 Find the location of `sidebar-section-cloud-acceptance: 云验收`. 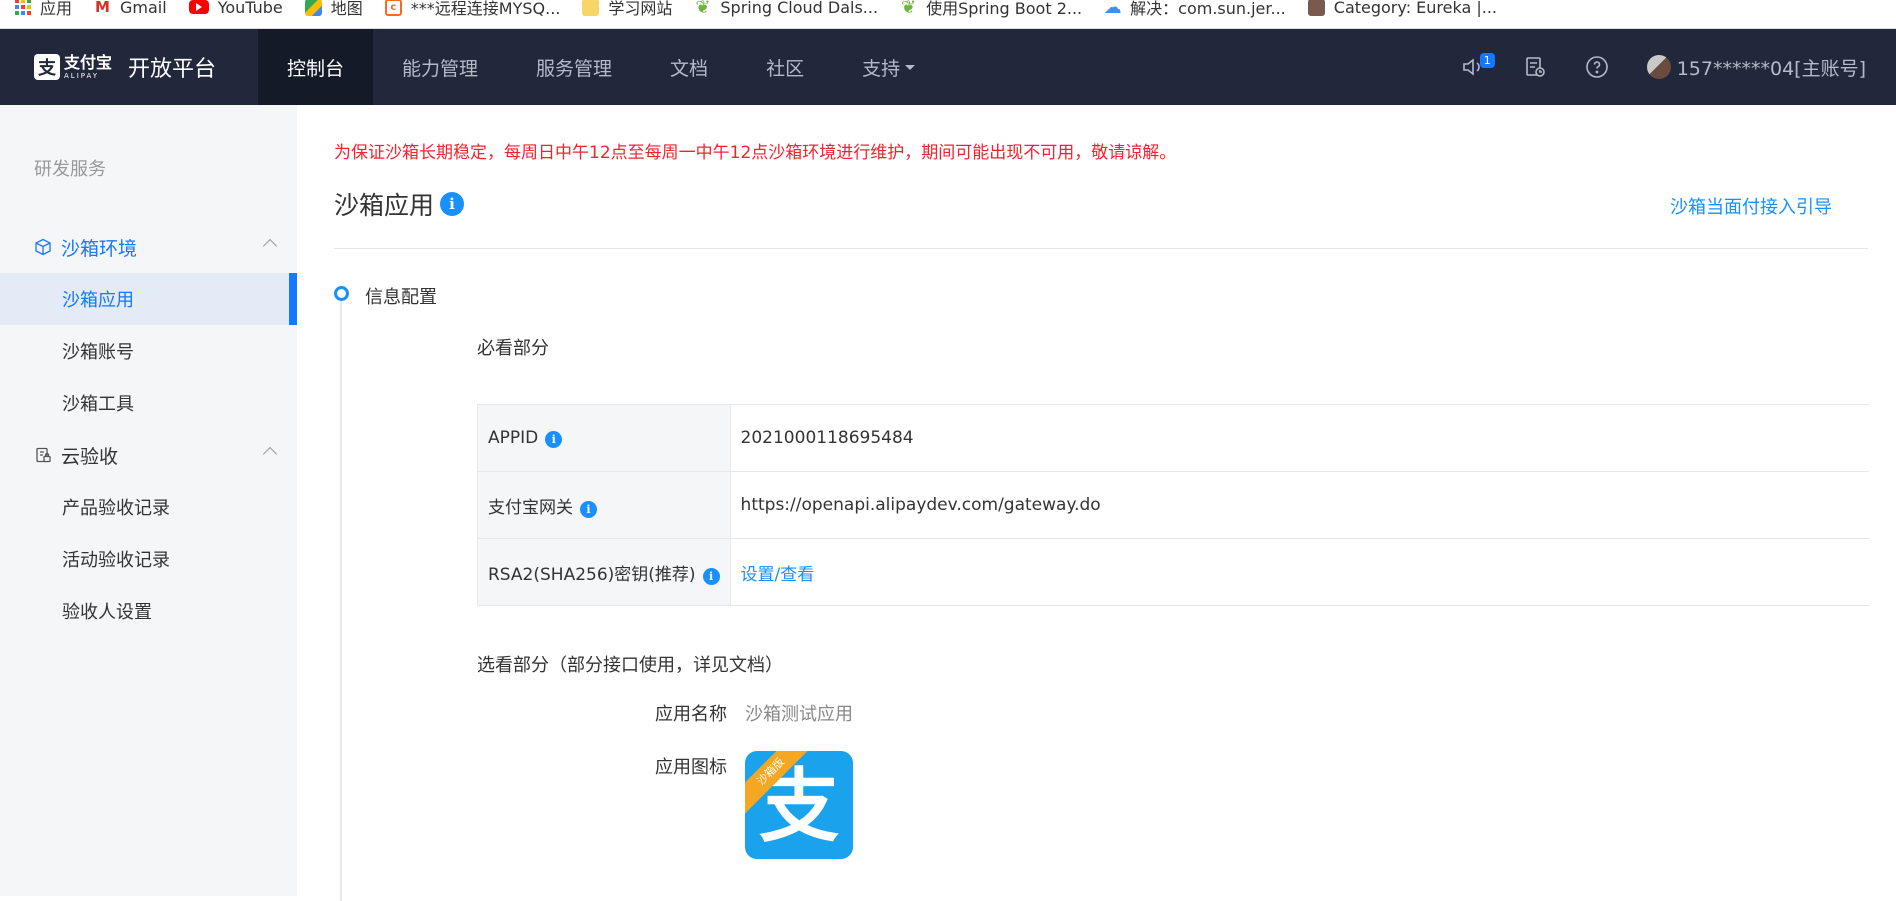

sidebar-section-cloud-acceptance: 云验收 is located at coordinates (148, 455).